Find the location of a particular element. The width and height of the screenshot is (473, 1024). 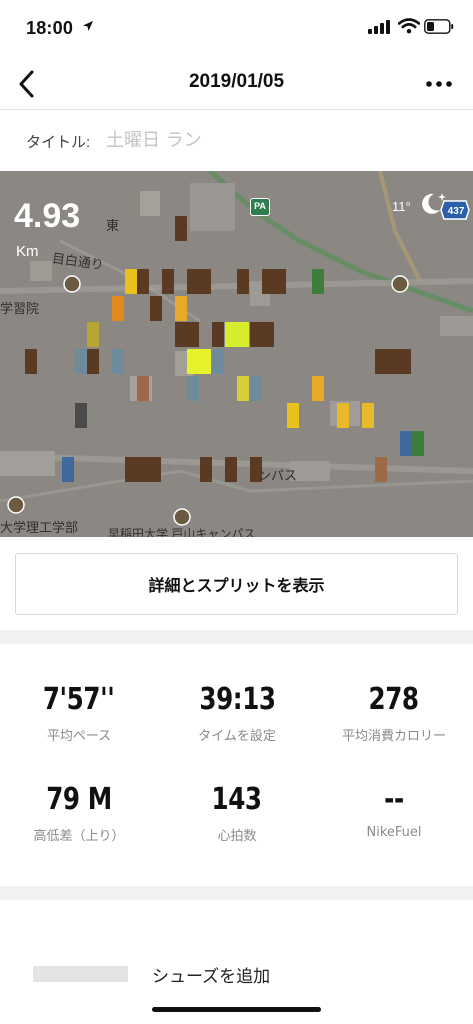

stat-elevation-gain: 79 M 高低差（上り） is located at coordinates (79, 813).